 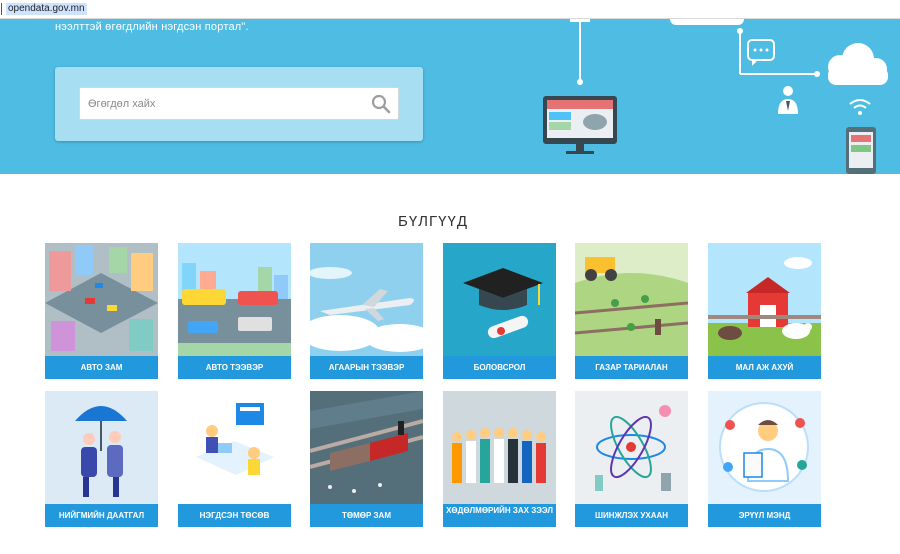 What do you see at coordinates (101, 367) in the screenshot?
I see `category-label: АВТО ЗАМ` at bounding box center [101, 367].